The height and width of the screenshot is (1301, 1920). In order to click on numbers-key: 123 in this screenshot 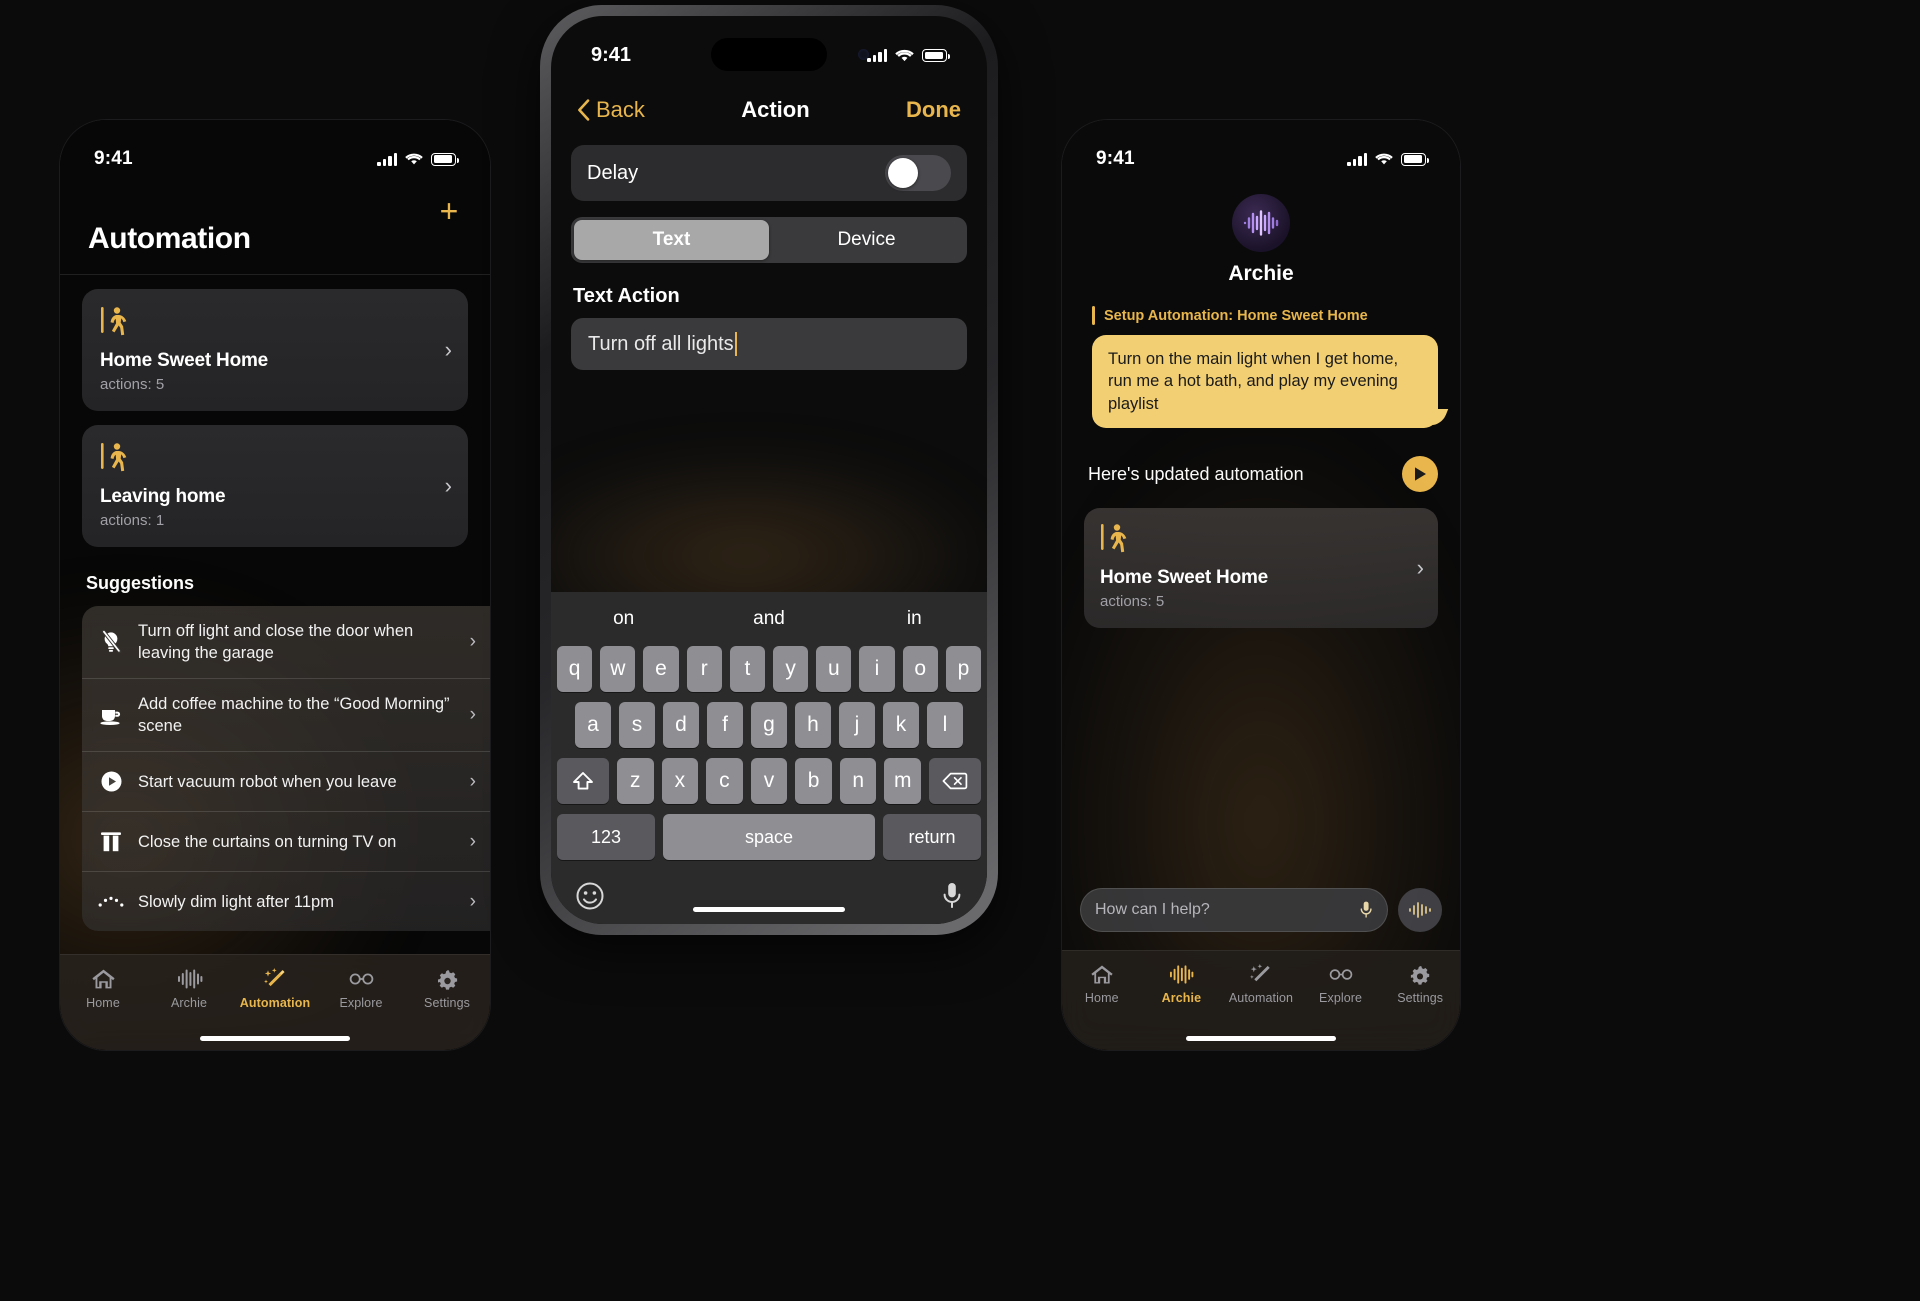, I will do `click(606, 837)`.